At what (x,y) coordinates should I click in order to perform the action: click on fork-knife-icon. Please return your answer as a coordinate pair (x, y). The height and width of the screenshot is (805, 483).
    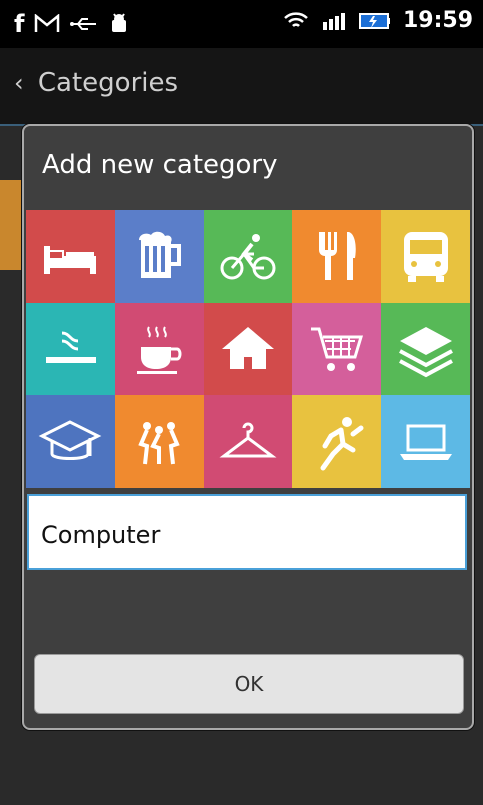
    Looking at the image, I should click on (337, 256).